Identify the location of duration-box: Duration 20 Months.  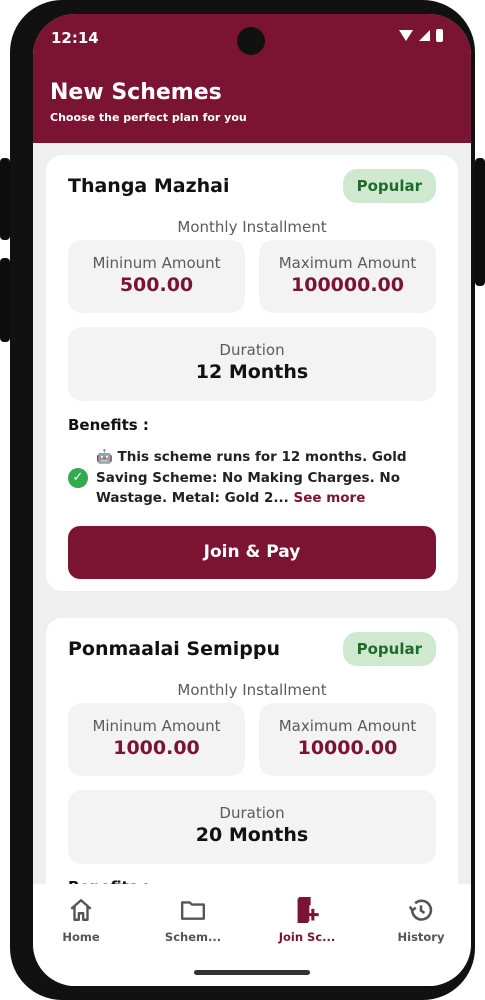
(252, 827).